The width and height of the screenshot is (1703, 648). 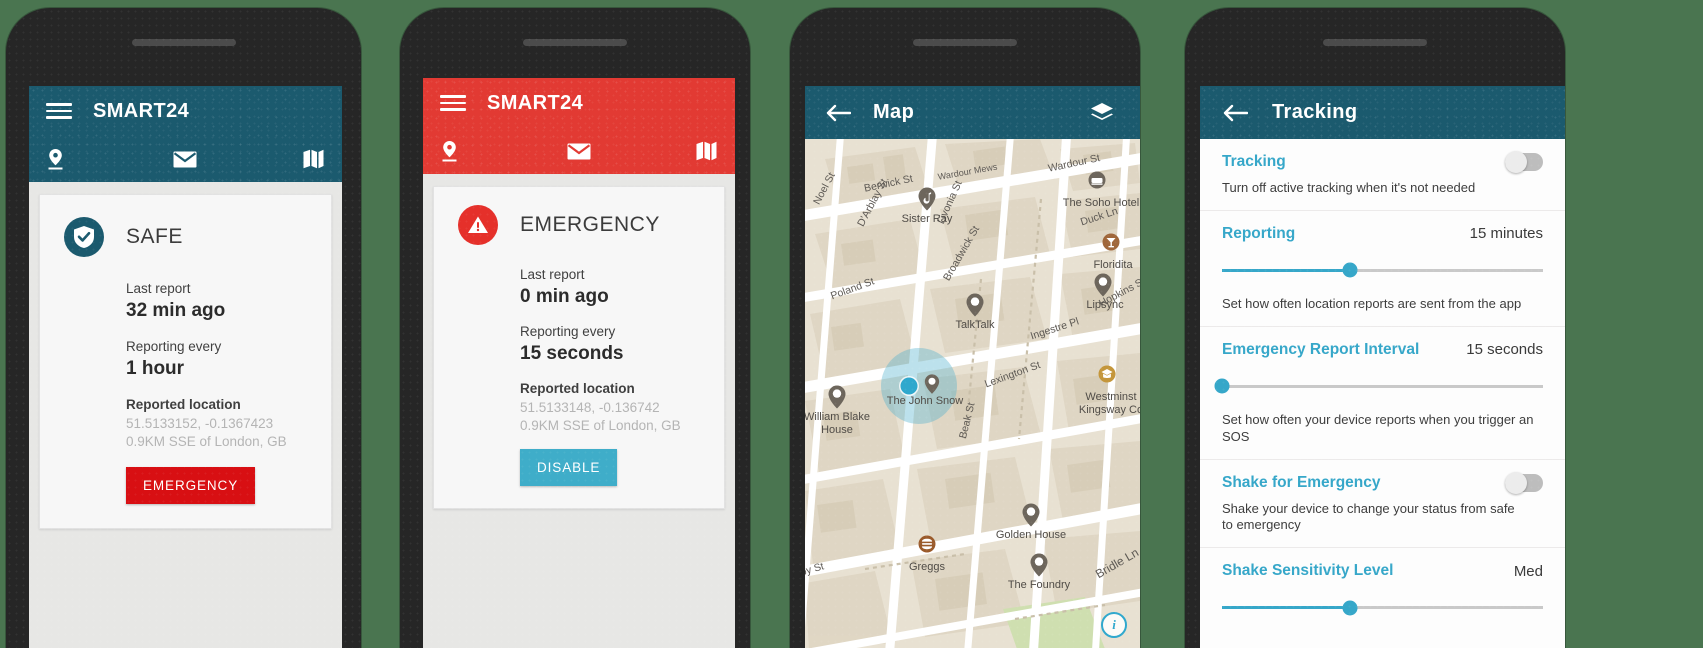 I want to click on setting-value: 15 minutes, so click(x=1506, y=234).